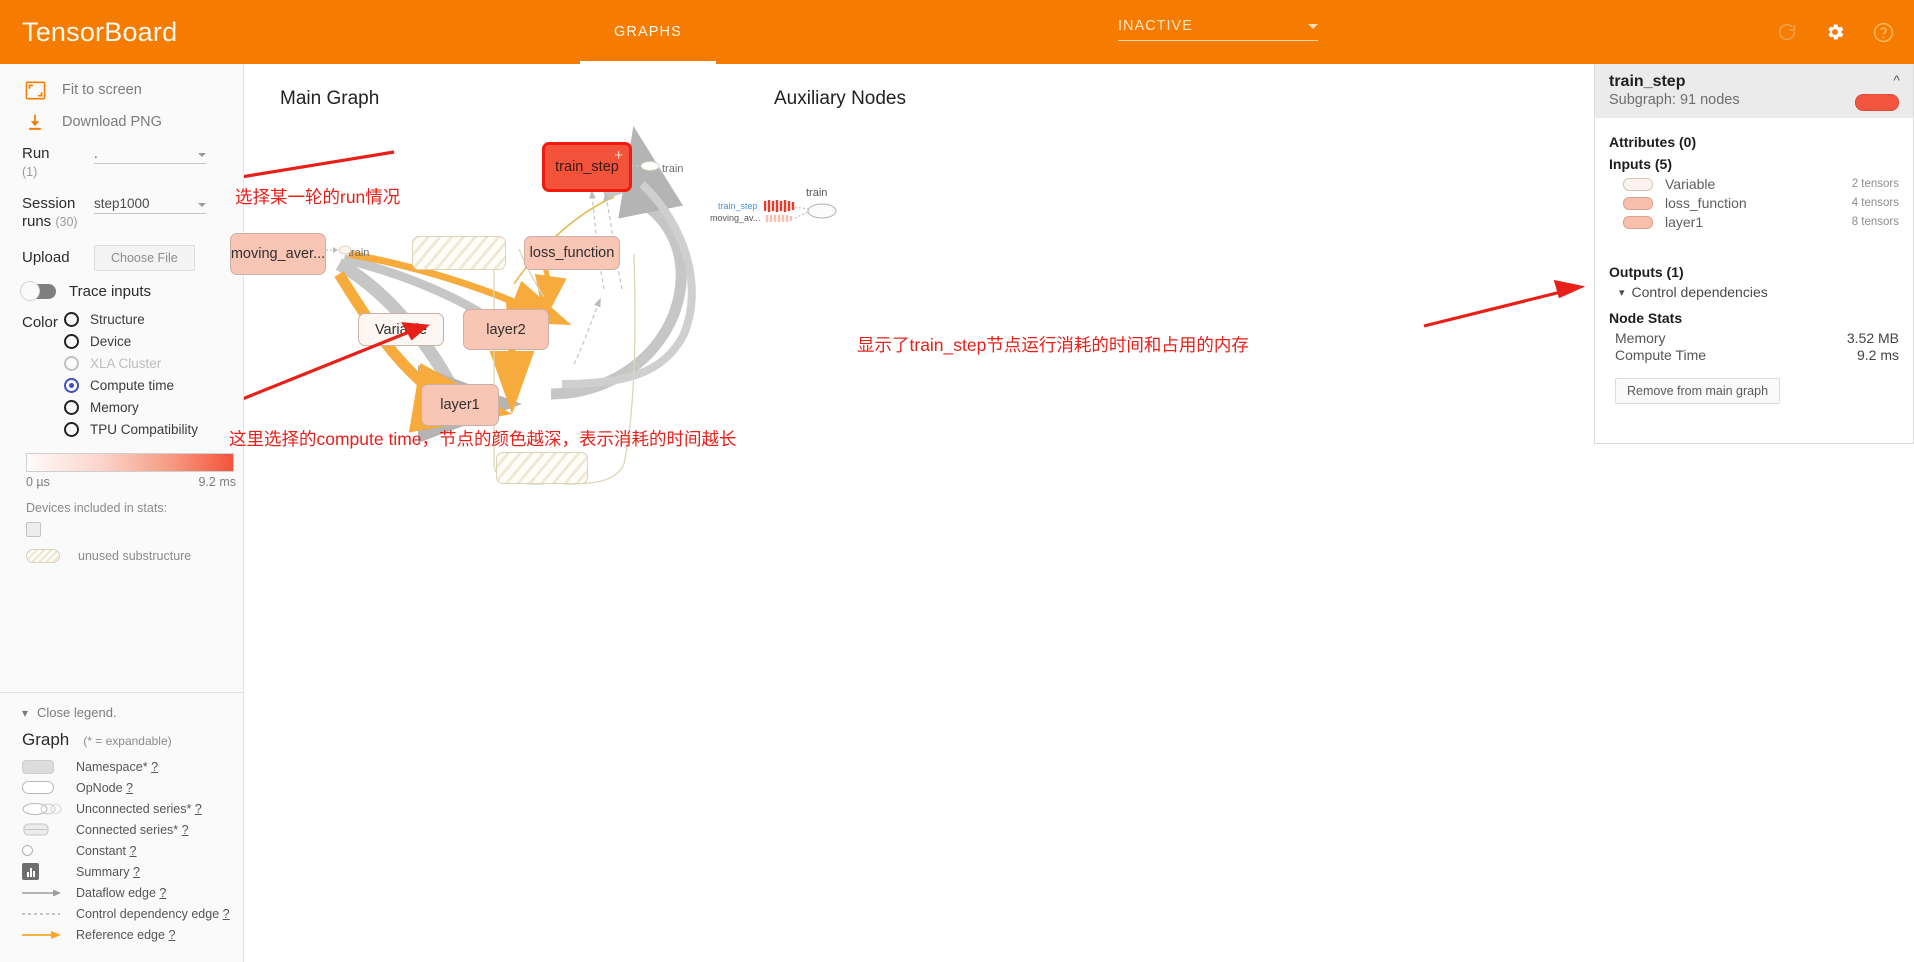 Image resolution: width=1914 pixels, height=962 pixels. What do you see at coordinates (38, 482) in the screenshot?
I see `gradient-min-label: 0 µs` at bounding box center [38, 482].